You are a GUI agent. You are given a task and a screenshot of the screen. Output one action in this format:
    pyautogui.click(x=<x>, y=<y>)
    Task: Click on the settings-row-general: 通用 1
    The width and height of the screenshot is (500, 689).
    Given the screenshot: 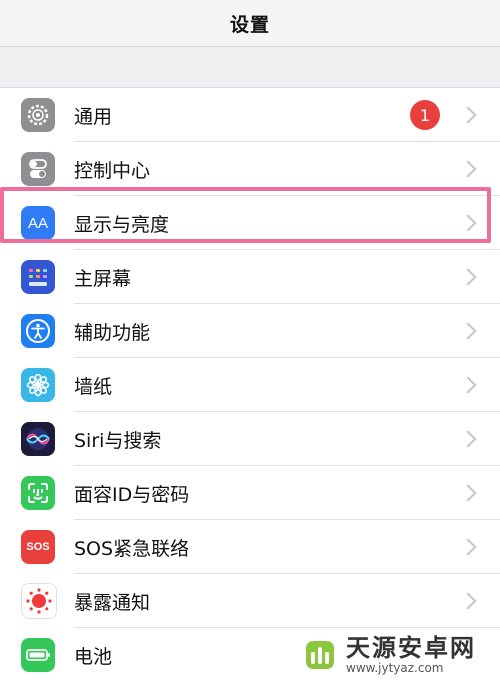 What is the action you would take?
    pyautogui.click(x=250, y=115)
    